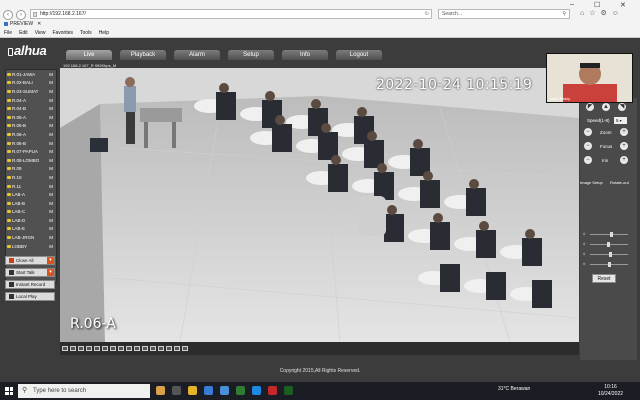 The height and width of the screenshot is (400, 640). I want to click on snapshot-icon, so click(113, 348).